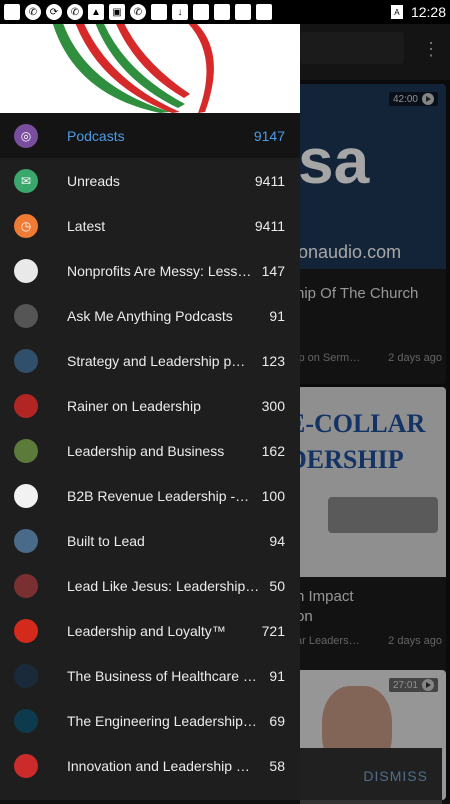 The height and width of the screenshot is (804, 450). Describe the element at coordinates (150, 135) in the screenshot. I see `drawer-item: ◎ Podcasts 9147` at that location.